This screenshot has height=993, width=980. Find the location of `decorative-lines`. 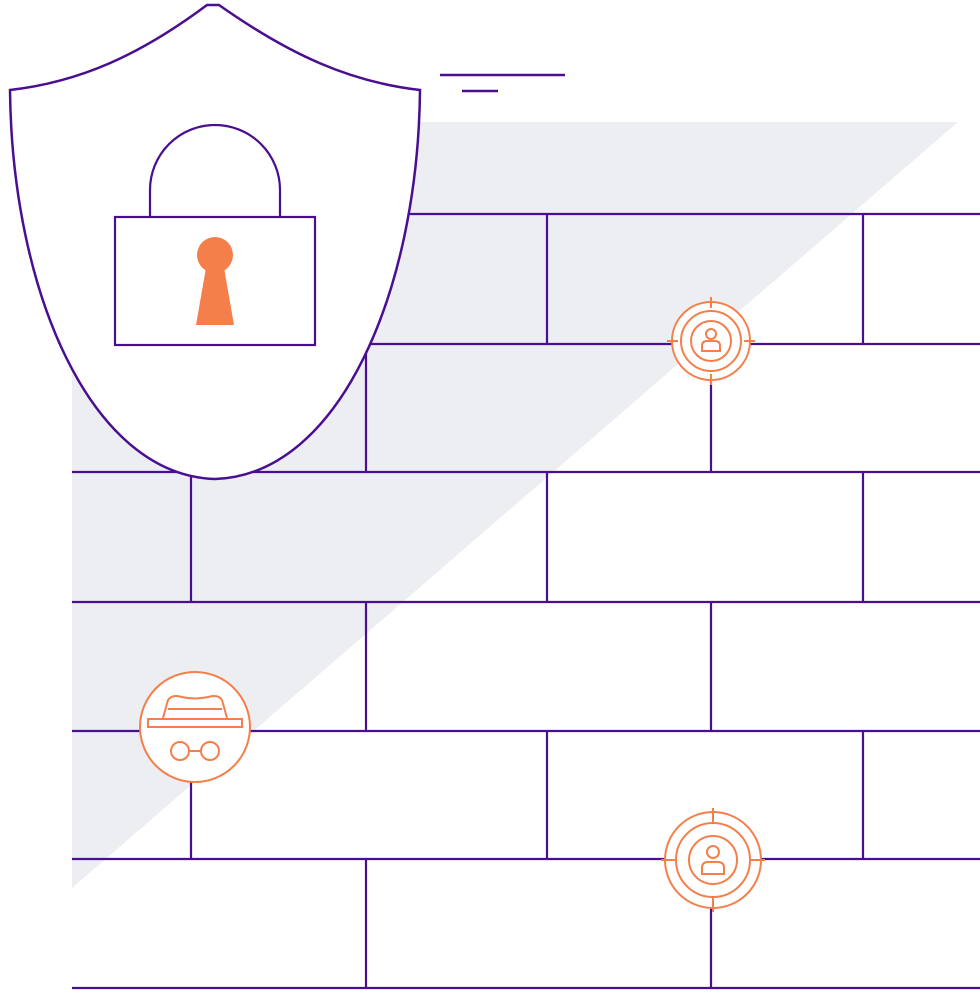

decorative-lines is located at coordinates (502, 83).